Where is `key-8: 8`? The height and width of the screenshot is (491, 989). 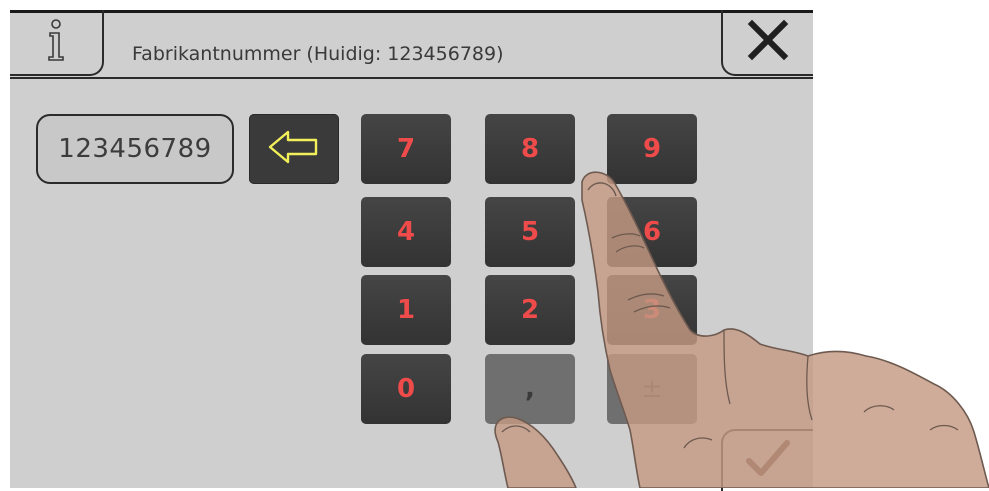 key-8: 8 is located at coordinates (530, 149).